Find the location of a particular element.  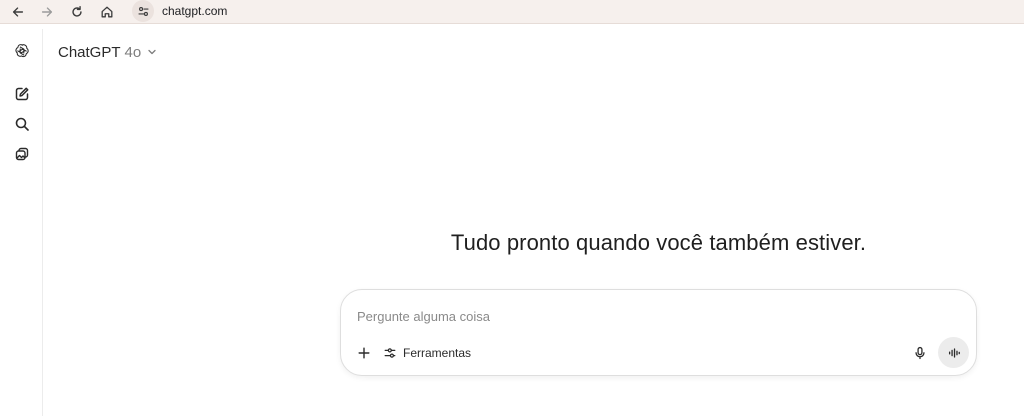

plus-icon is located at coordinates (364, 353).